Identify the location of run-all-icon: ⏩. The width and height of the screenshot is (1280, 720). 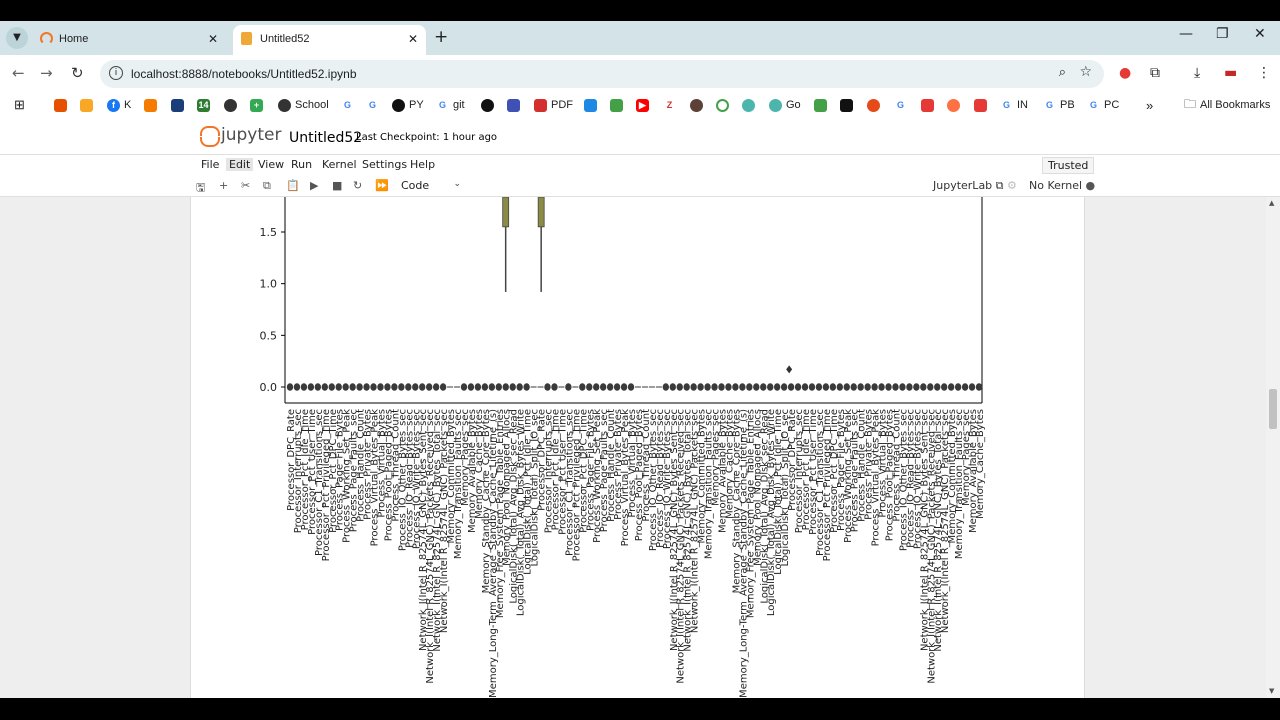
(382, 185).